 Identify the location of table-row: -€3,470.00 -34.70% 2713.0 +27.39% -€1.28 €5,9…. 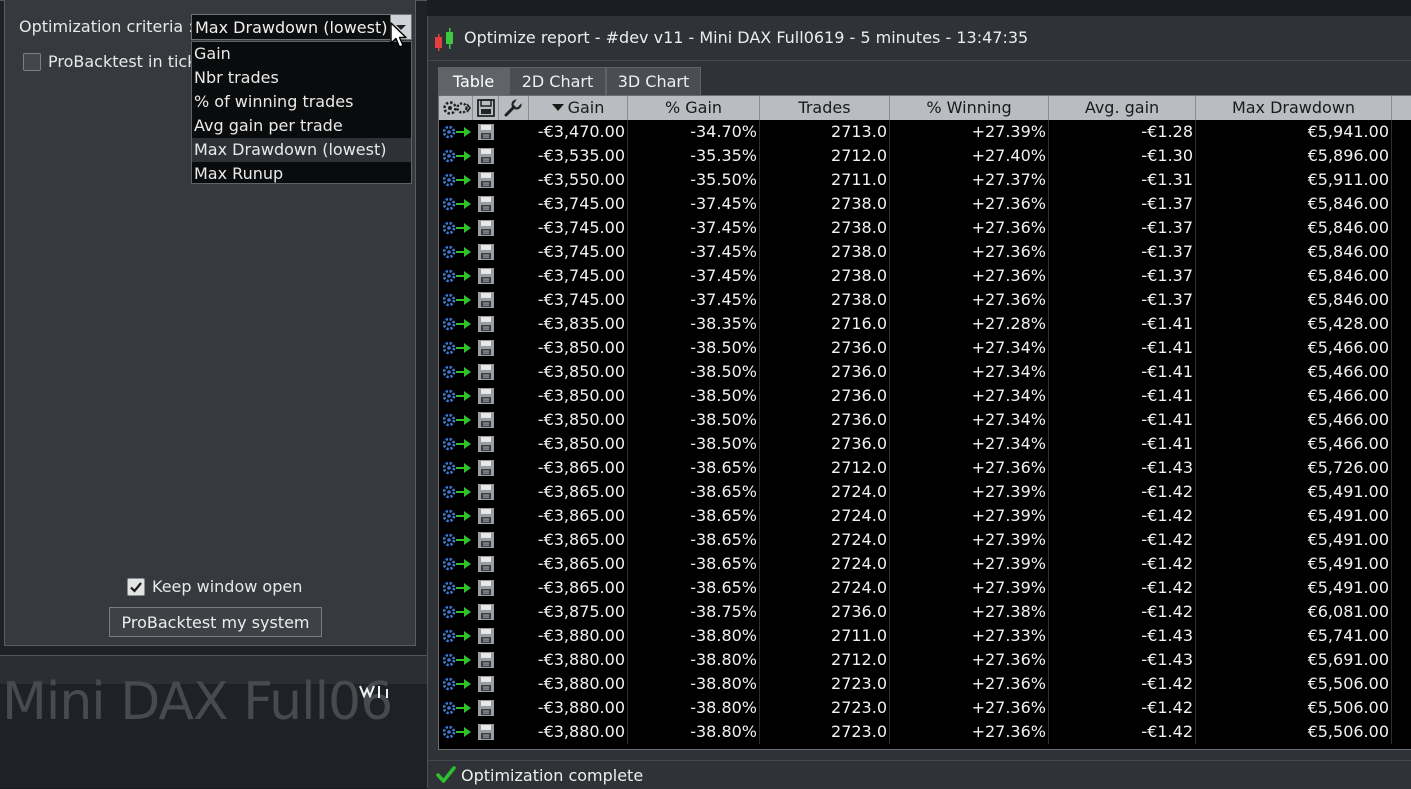
(925, 132).